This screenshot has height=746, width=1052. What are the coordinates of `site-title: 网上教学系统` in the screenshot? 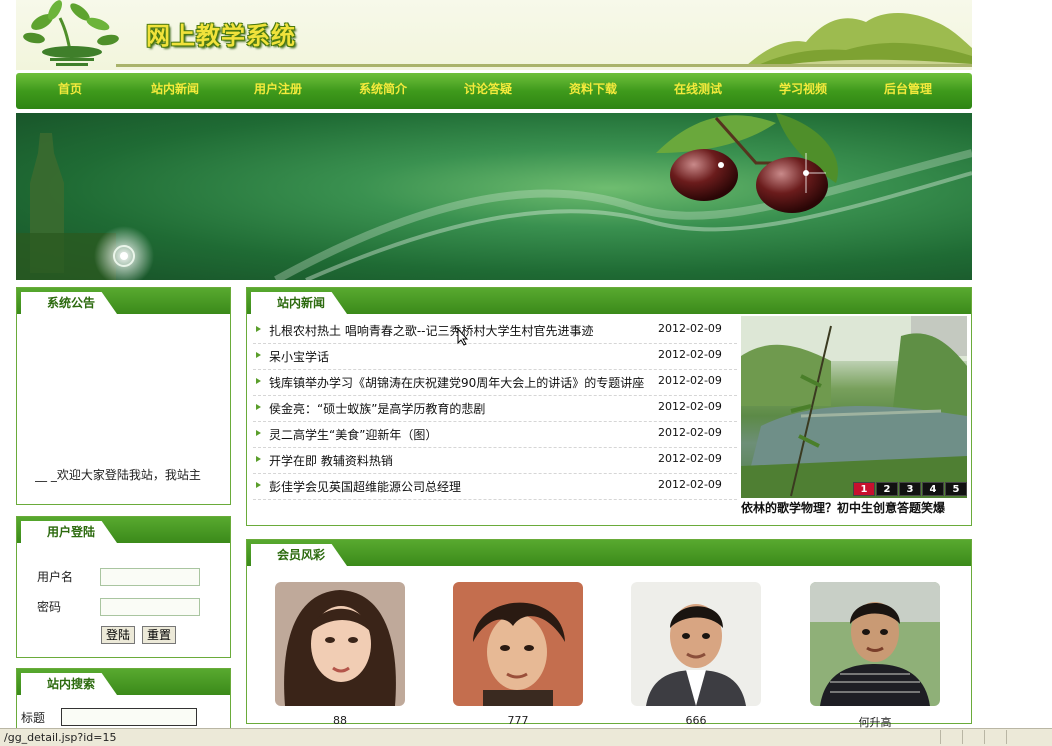 It's located at (221, 36).